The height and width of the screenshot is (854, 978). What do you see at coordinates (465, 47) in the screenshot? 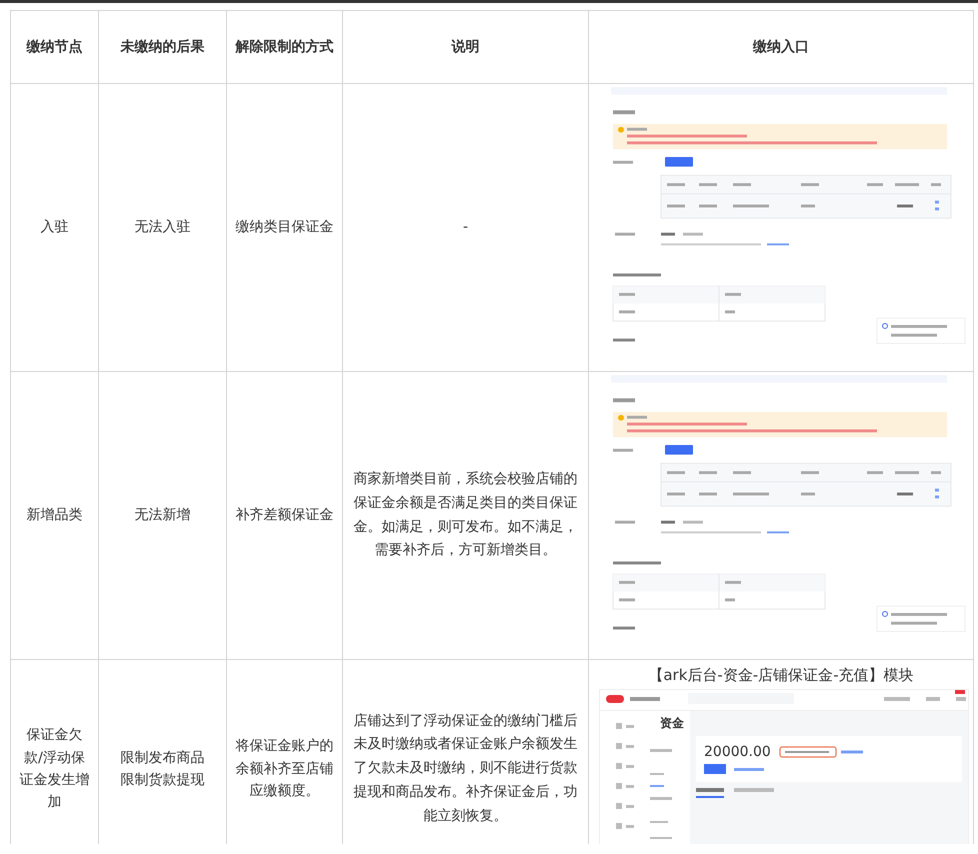
I see `column-header: 说明` at bounding box center [465, 47].